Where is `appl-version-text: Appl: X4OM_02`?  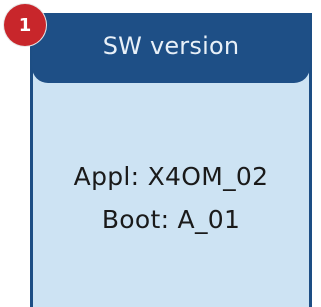
appl-version-text: Appl: X4OM_02 is located at coordinates (171, 176).